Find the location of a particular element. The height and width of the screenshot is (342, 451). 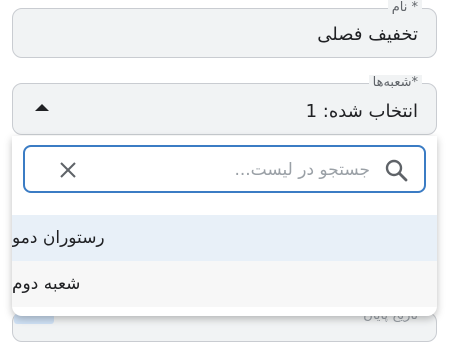

branches-label: شعبه‌ها* is located at coordinates (395, 83).